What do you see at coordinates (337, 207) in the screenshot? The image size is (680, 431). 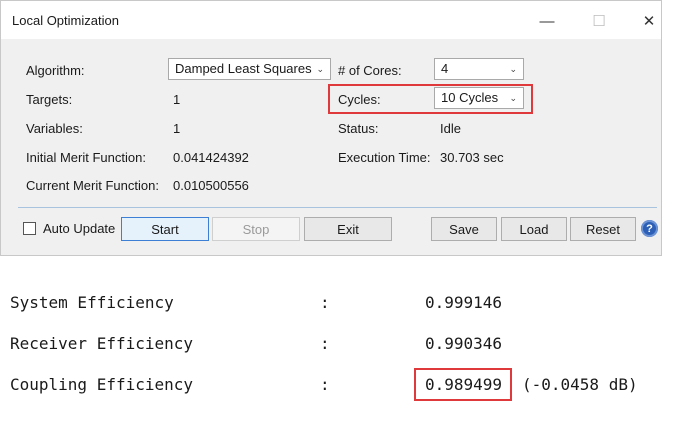 I see `separator` at bounding box center [337, 207].